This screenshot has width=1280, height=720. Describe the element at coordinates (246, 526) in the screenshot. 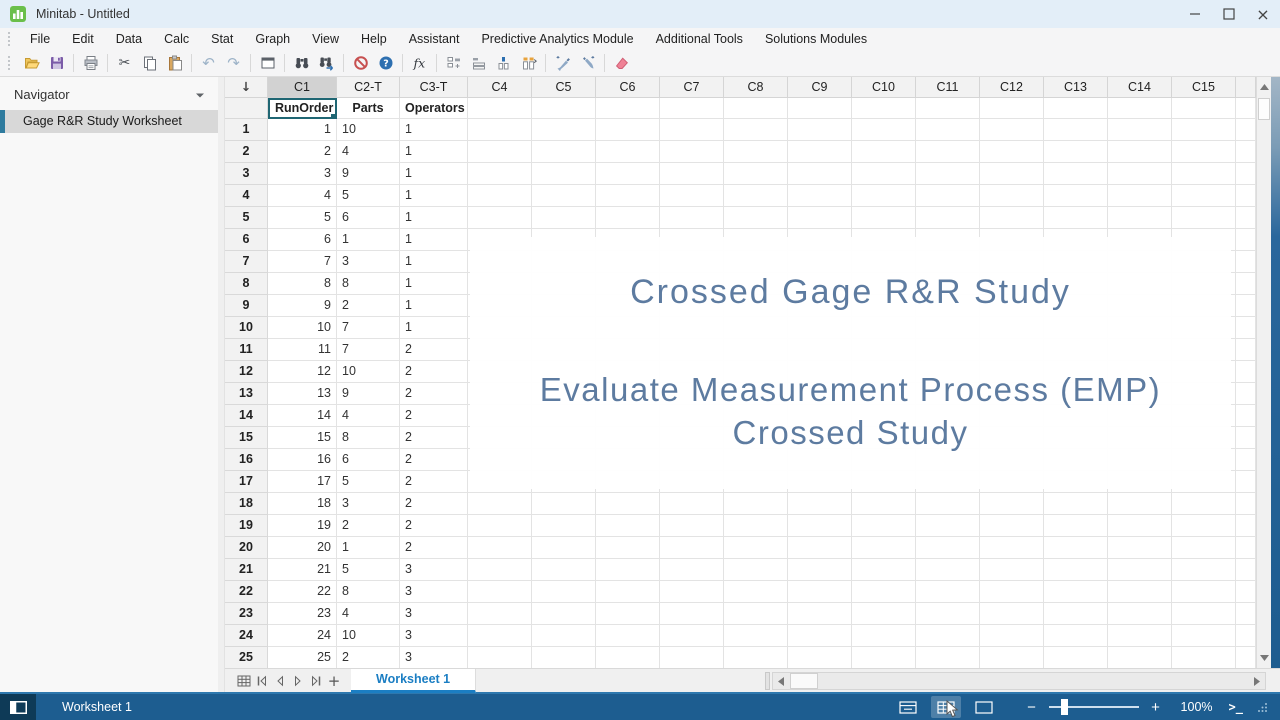

I see `row-header: 19` at that location.